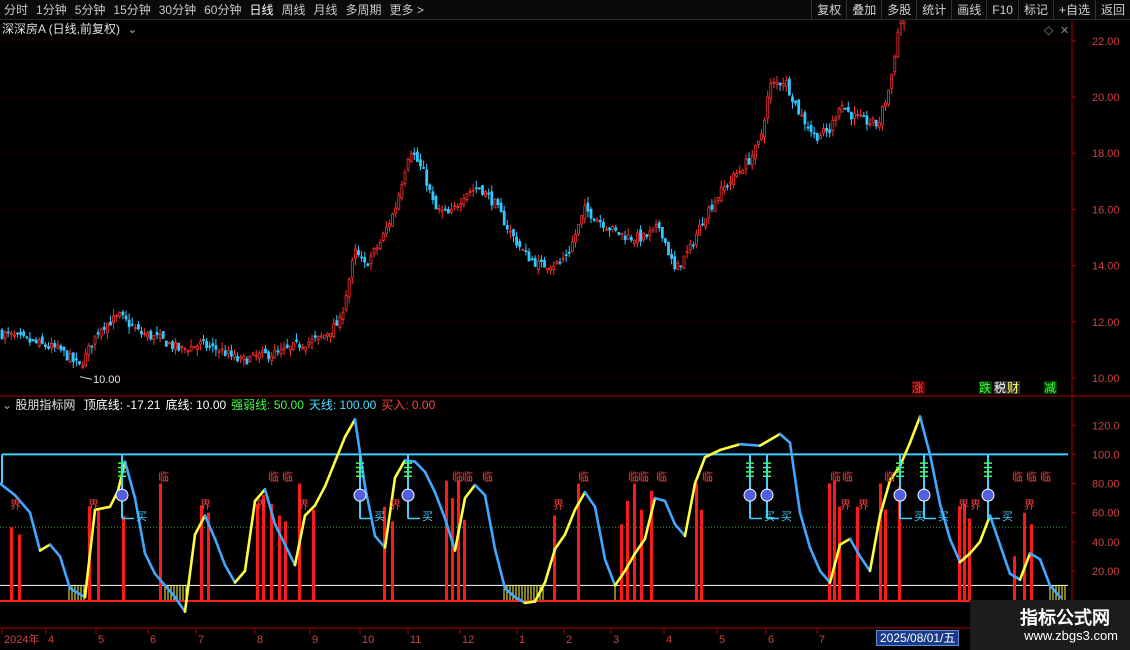 The height and width of the screenshot is (650, 1130). What do you see at coordinates (364, 10) in the screenshot?
I see `period-tab-9: 多周期` at bounding box center [364, 10].